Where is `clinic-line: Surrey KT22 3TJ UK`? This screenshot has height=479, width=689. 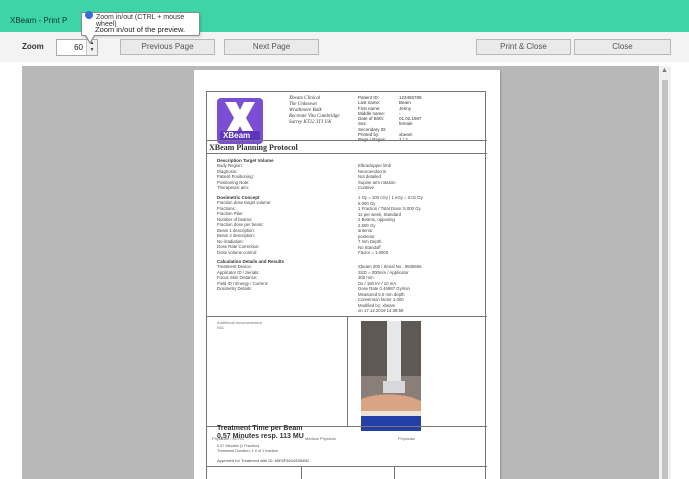 clinic-line: Surrey KT22 3TJ UK is located at coordinates (310, 122).